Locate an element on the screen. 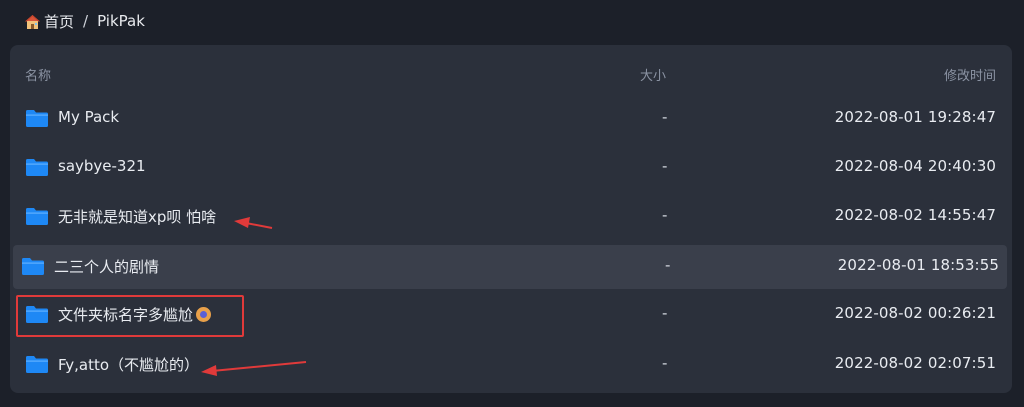 This screenshot has width=1024, height=407. row-modified-time: 2022-08-01 19:28:47 is located at coordinates (915, 117).